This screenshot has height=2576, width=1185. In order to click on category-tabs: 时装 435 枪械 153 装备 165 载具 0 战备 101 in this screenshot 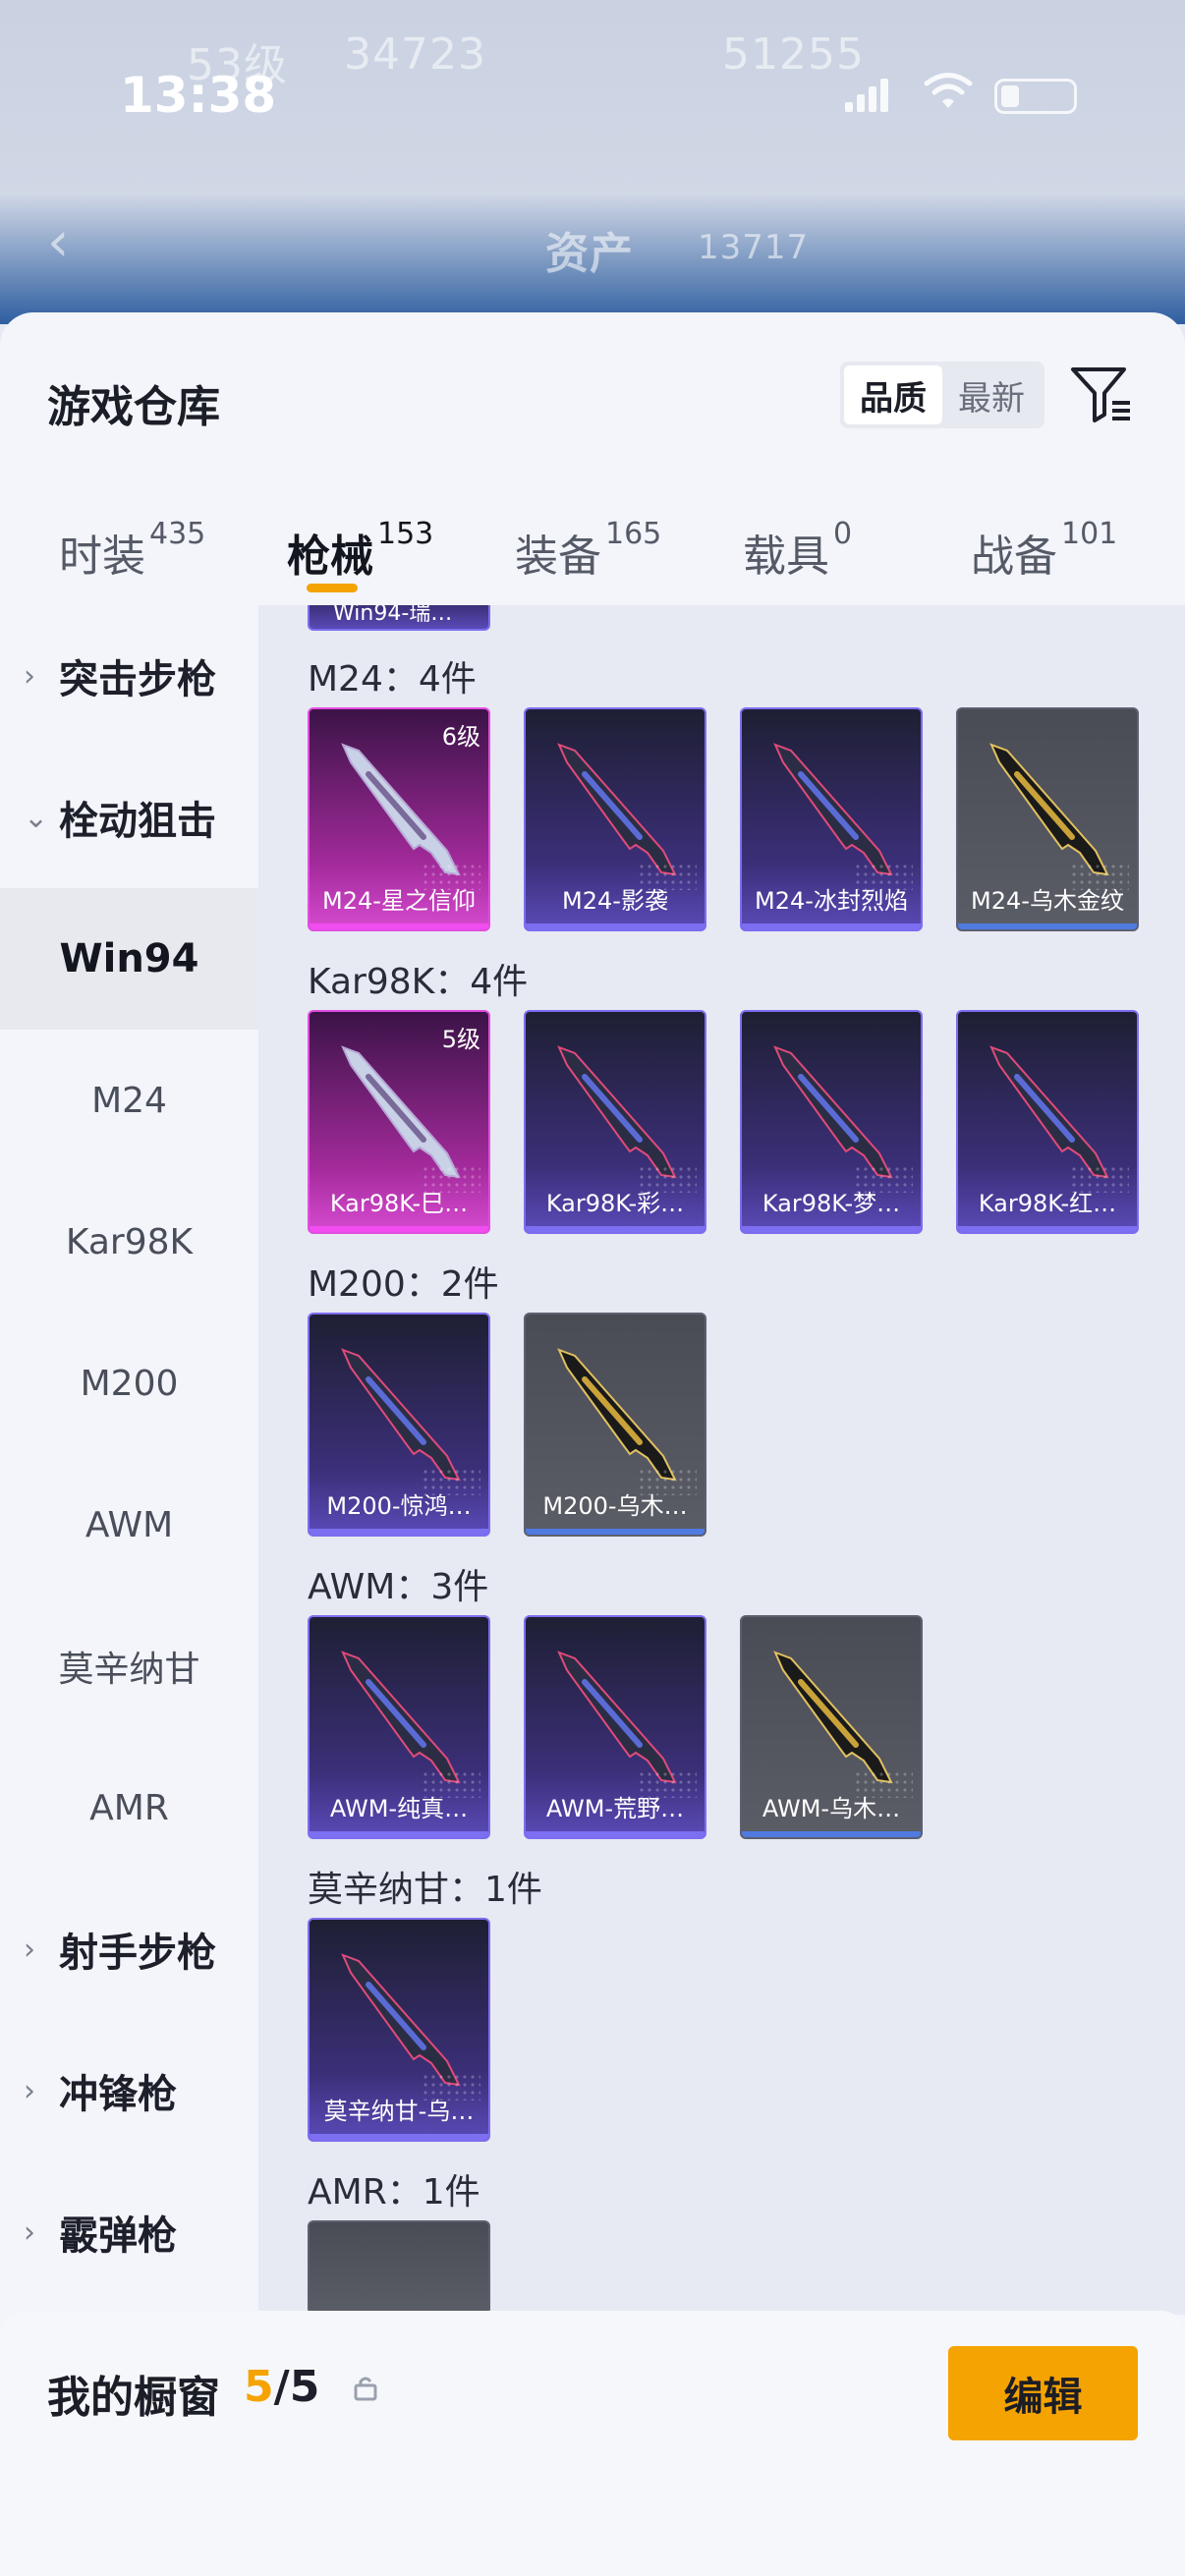, I will do `click(592, 553)`.